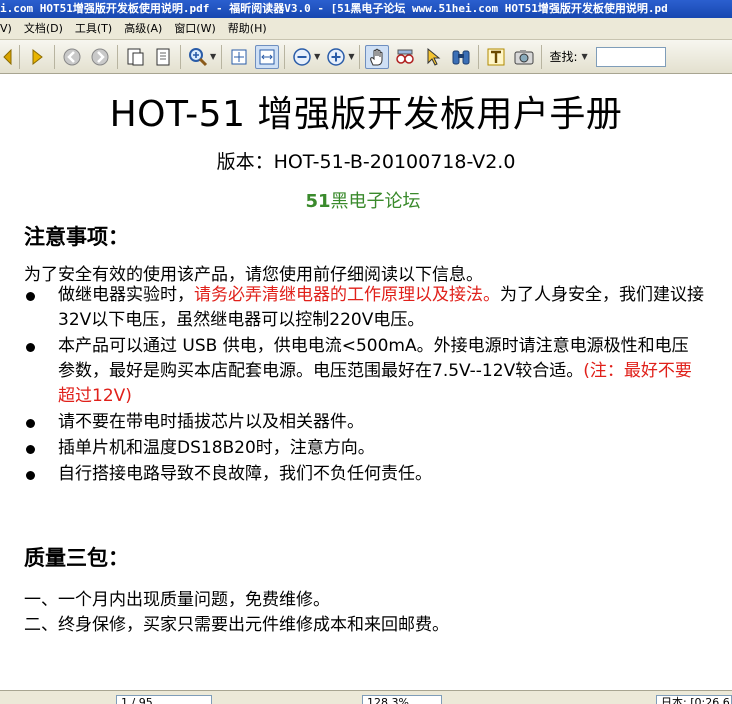 The width and height of the screenshot is (732, 704). I want to click on hand-tool-icon, so click(377, 56).